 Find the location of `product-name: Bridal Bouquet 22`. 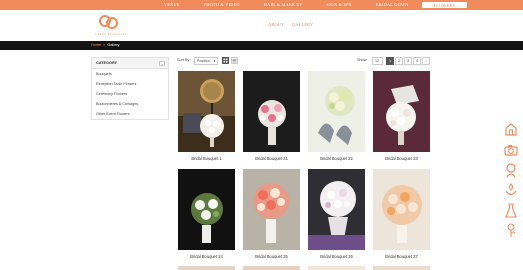

product-name: Bridal Bouquet 22 is located at coordinates (336, 158).